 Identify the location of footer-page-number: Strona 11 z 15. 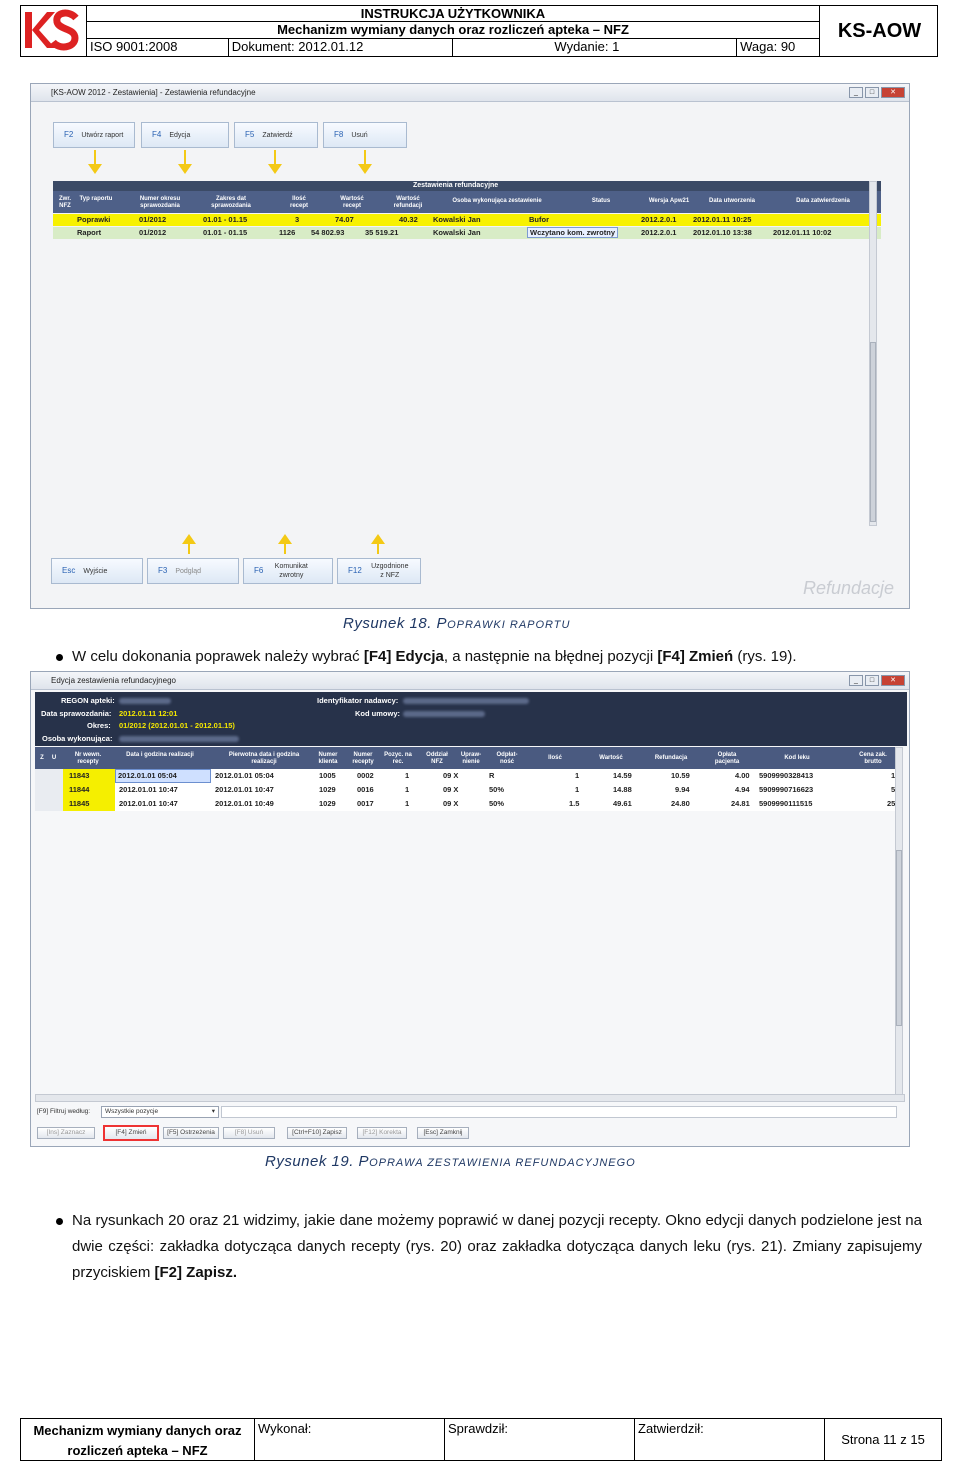
(883, 1439).